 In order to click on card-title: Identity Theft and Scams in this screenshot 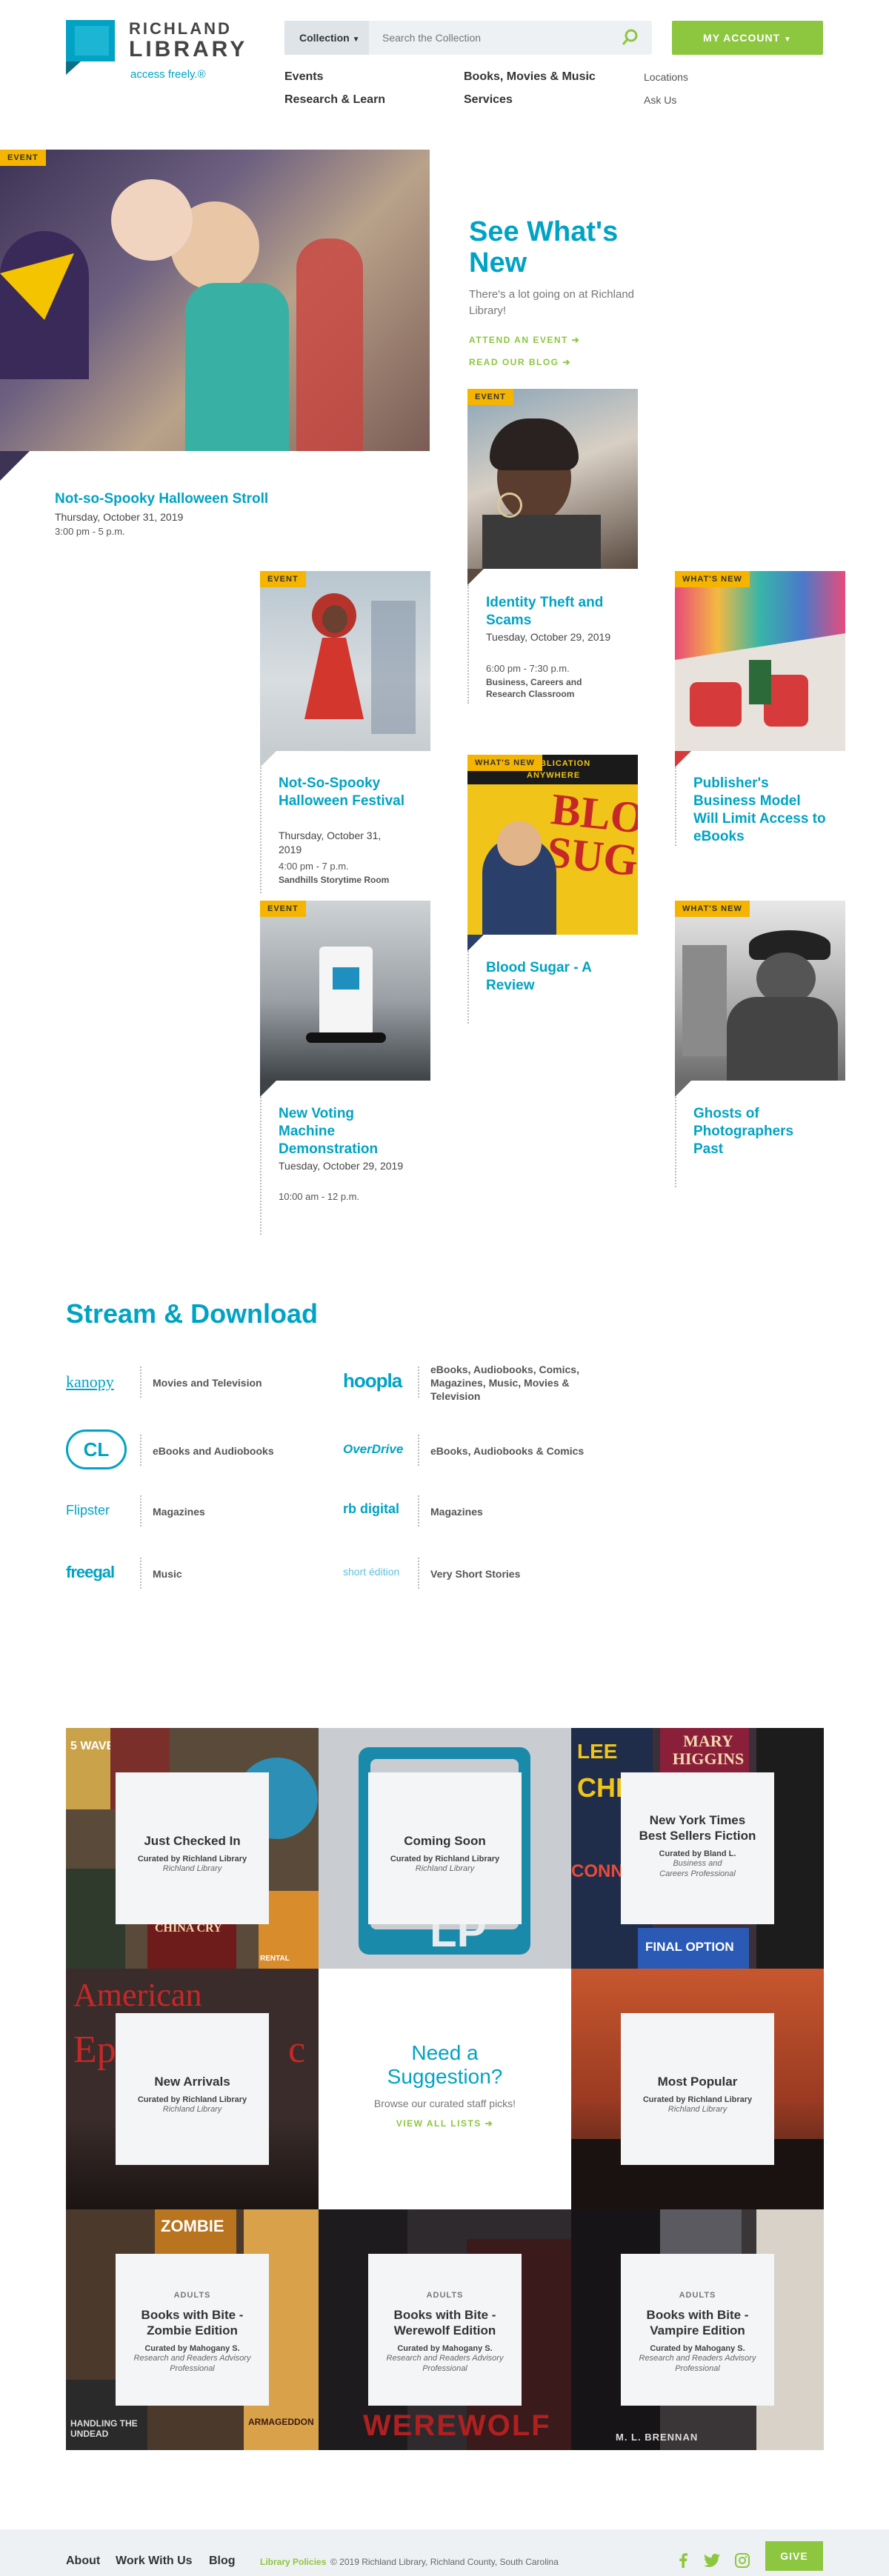, I will do `click(556, 612)`.